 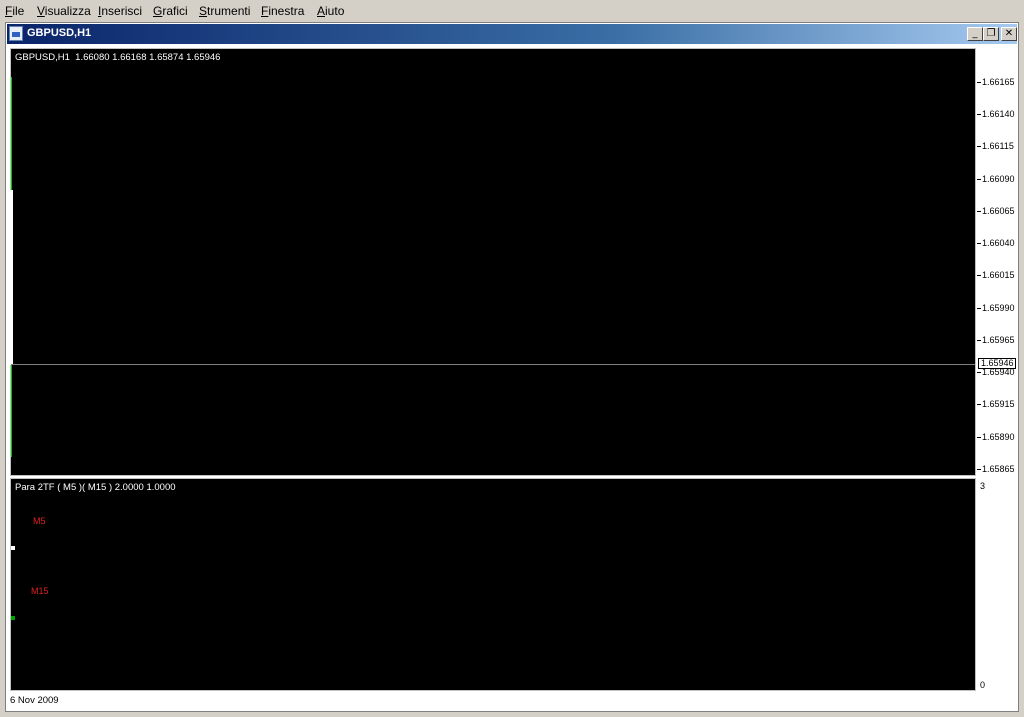 What do you see at coordinates (997, 363) in the screenshot?
I see `current-price-label: 1.65946` at bounding box center [997, 363].